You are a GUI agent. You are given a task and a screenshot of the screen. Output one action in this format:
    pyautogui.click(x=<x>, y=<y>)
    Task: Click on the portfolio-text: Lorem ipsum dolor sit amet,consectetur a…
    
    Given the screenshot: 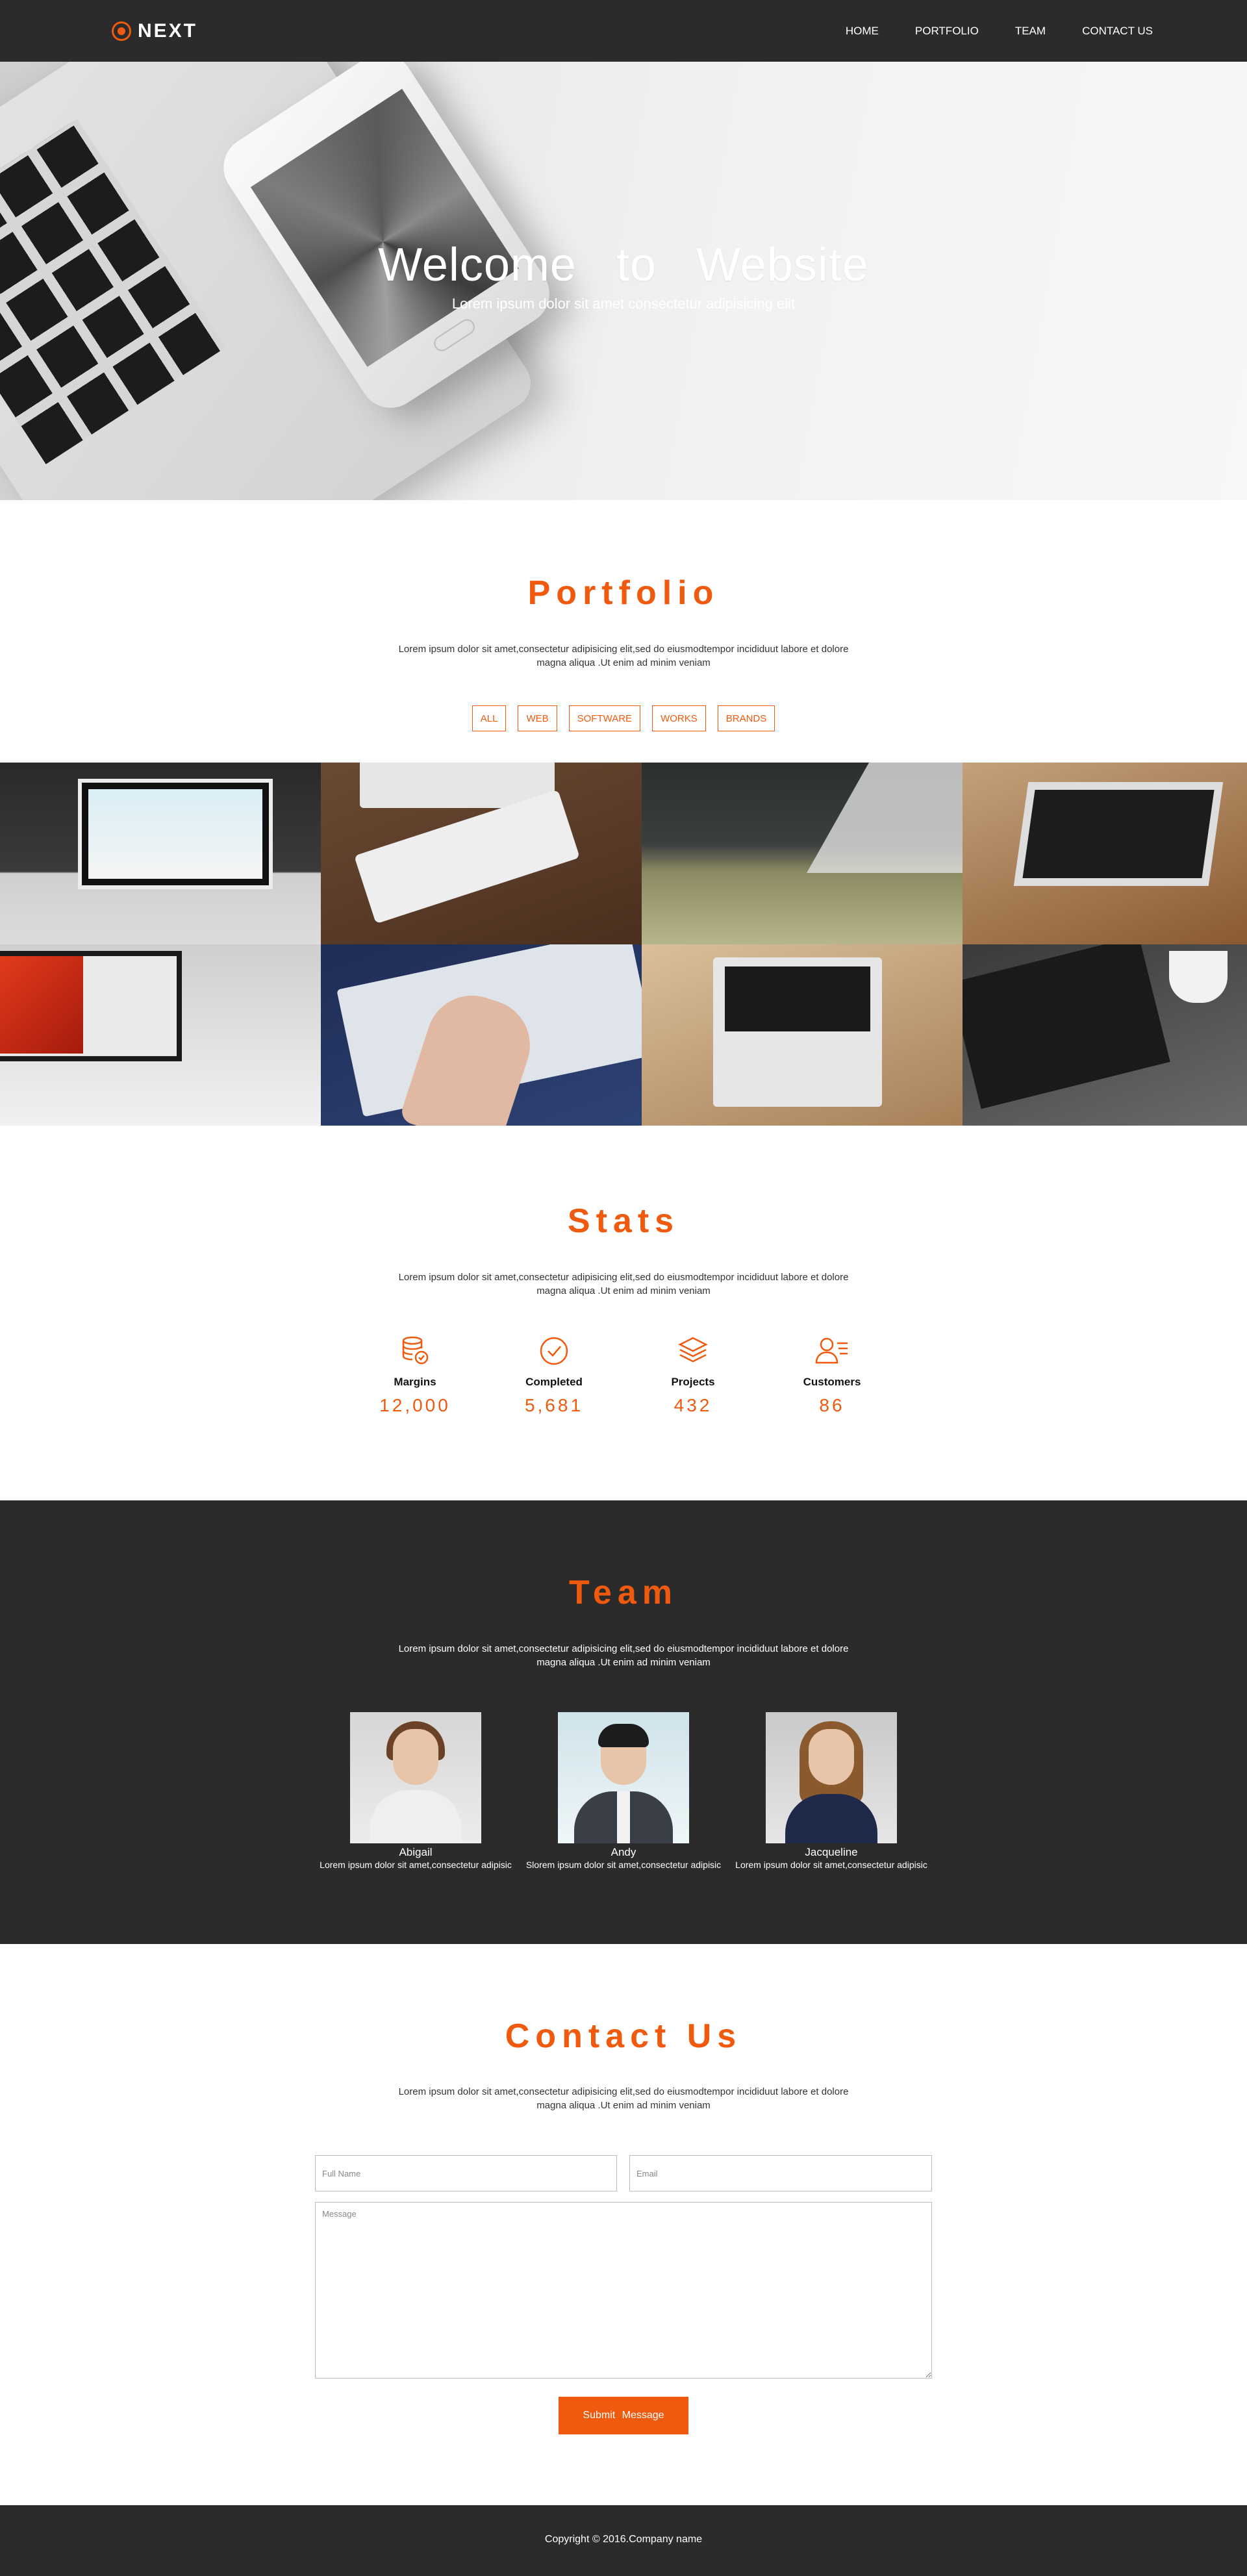 What is the action you would take?
    pyautogui.click(x=623, y=656)
    